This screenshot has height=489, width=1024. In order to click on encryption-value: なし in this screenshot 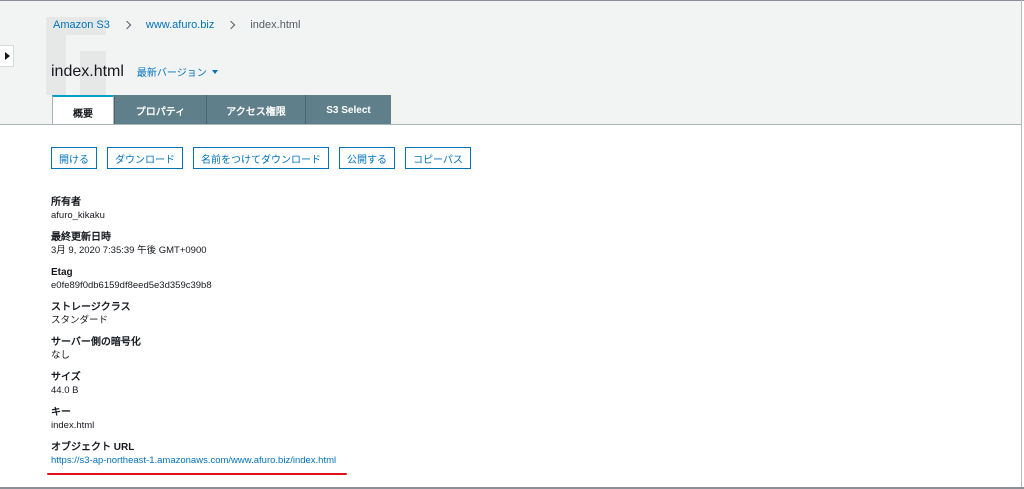, I will do `click(61, 355)`.